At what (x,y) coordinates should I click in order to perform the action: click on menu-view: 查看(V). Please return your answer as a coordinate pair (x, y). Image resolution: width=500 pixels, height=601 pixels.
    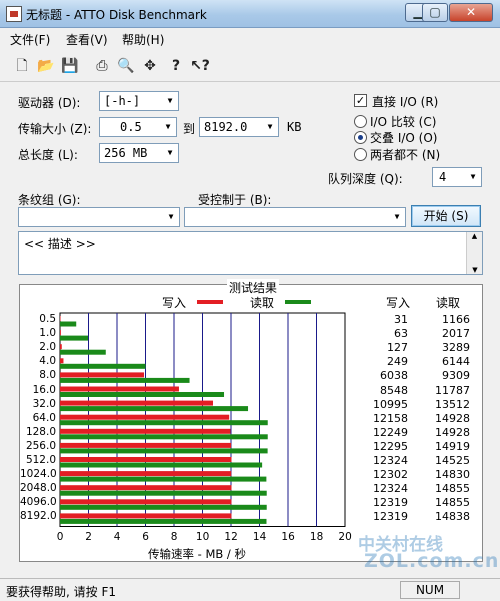
    Looking at the image, I should click on (87, 39).